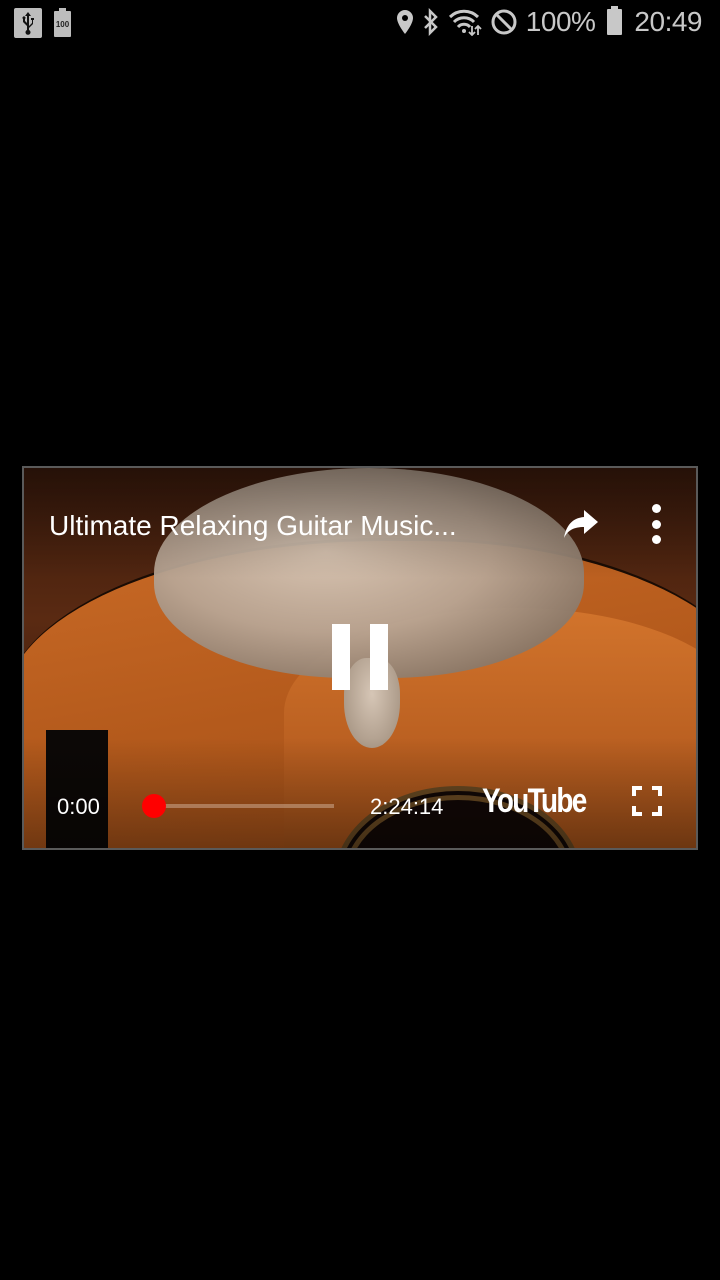 The height and width of the screenshot is (1280, 720). What do you see at coordinates (404, 22) in the screenshot?
I see `location-icon` at bounding box center [404, 22].